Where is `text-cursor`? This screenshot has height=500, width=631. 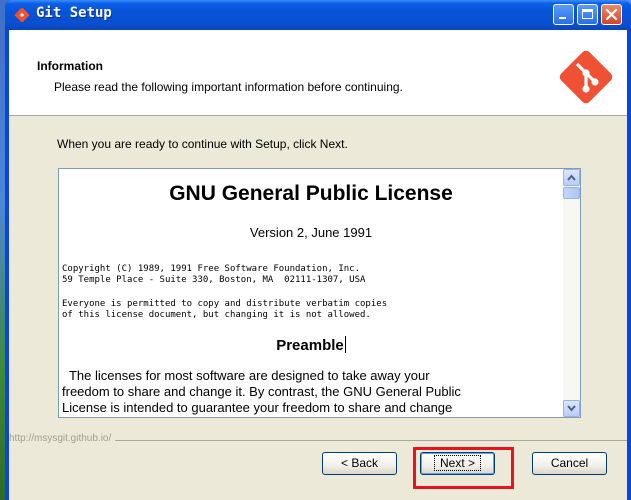 text-cursor is located at coordinates (345, 344).